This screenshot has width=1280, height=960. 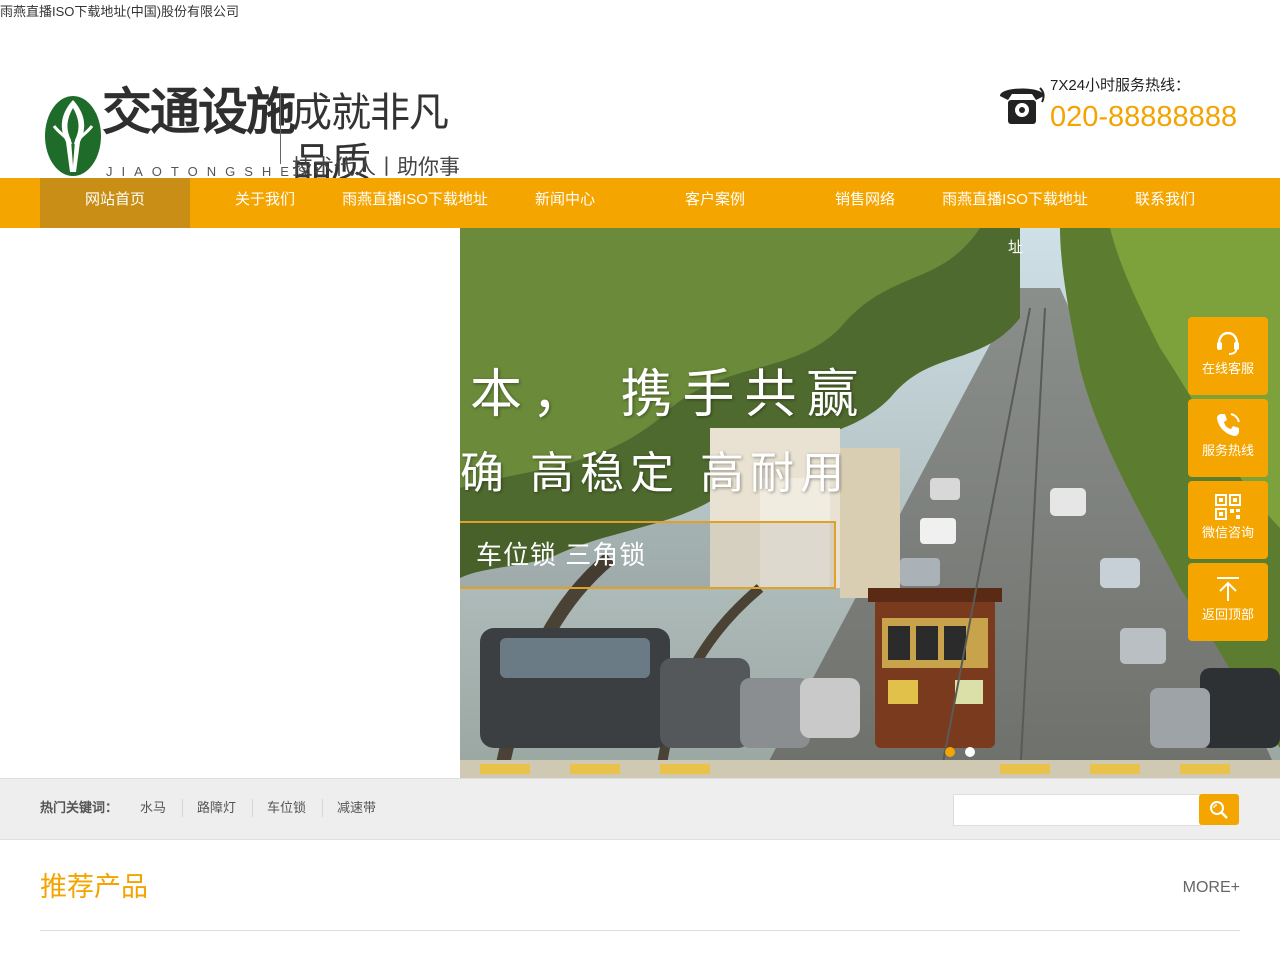 I want to click on banner-headline: 本， 携手共赢, so click(x=669, y=395).